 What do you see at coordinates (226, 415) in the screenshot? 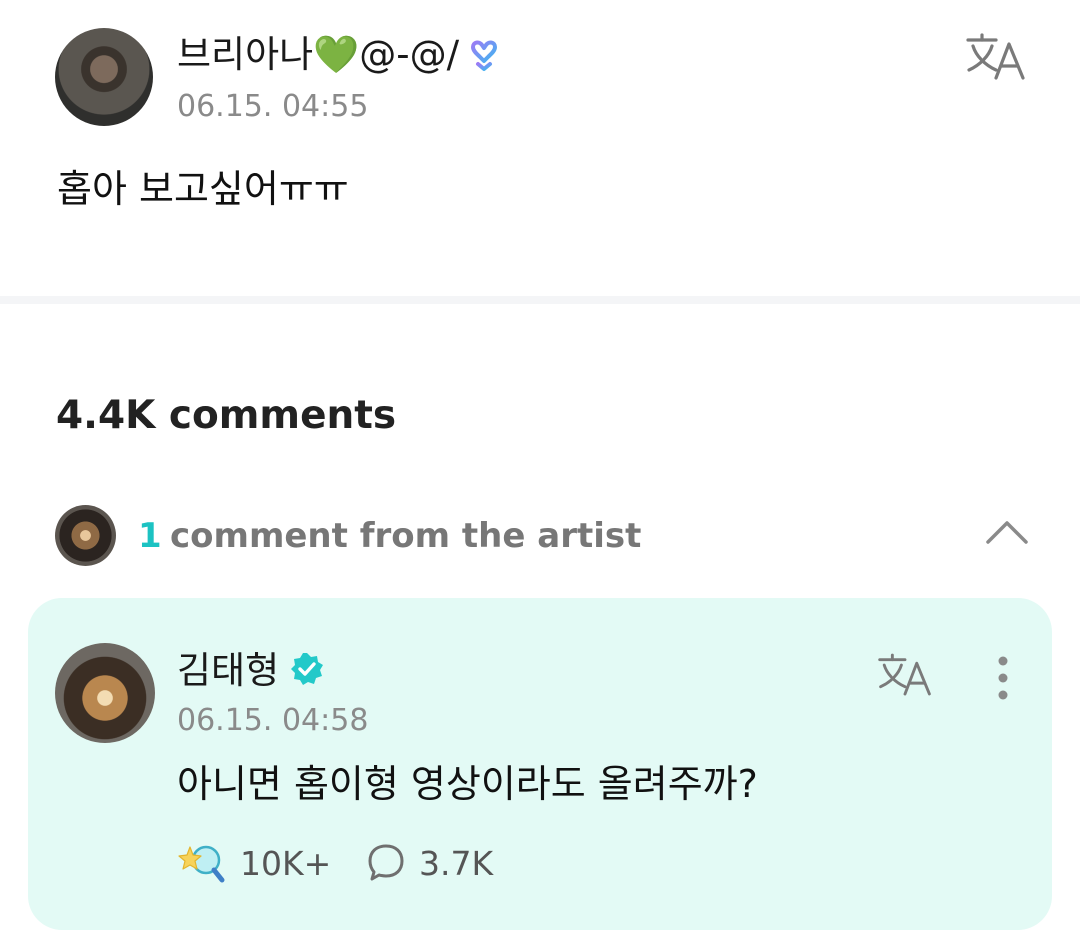
I see `comments-count-heading: 4.4K comments` at bounding box center [226, 415].